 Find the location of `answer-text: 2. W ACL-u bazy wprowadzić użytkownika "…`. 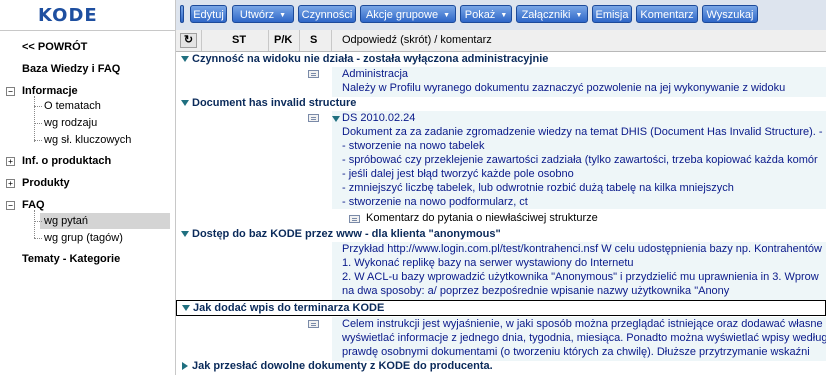

answer-text: 2. W ACL-u bazy wprowadzić użytkownika "… is located at coordinates (580, 277).